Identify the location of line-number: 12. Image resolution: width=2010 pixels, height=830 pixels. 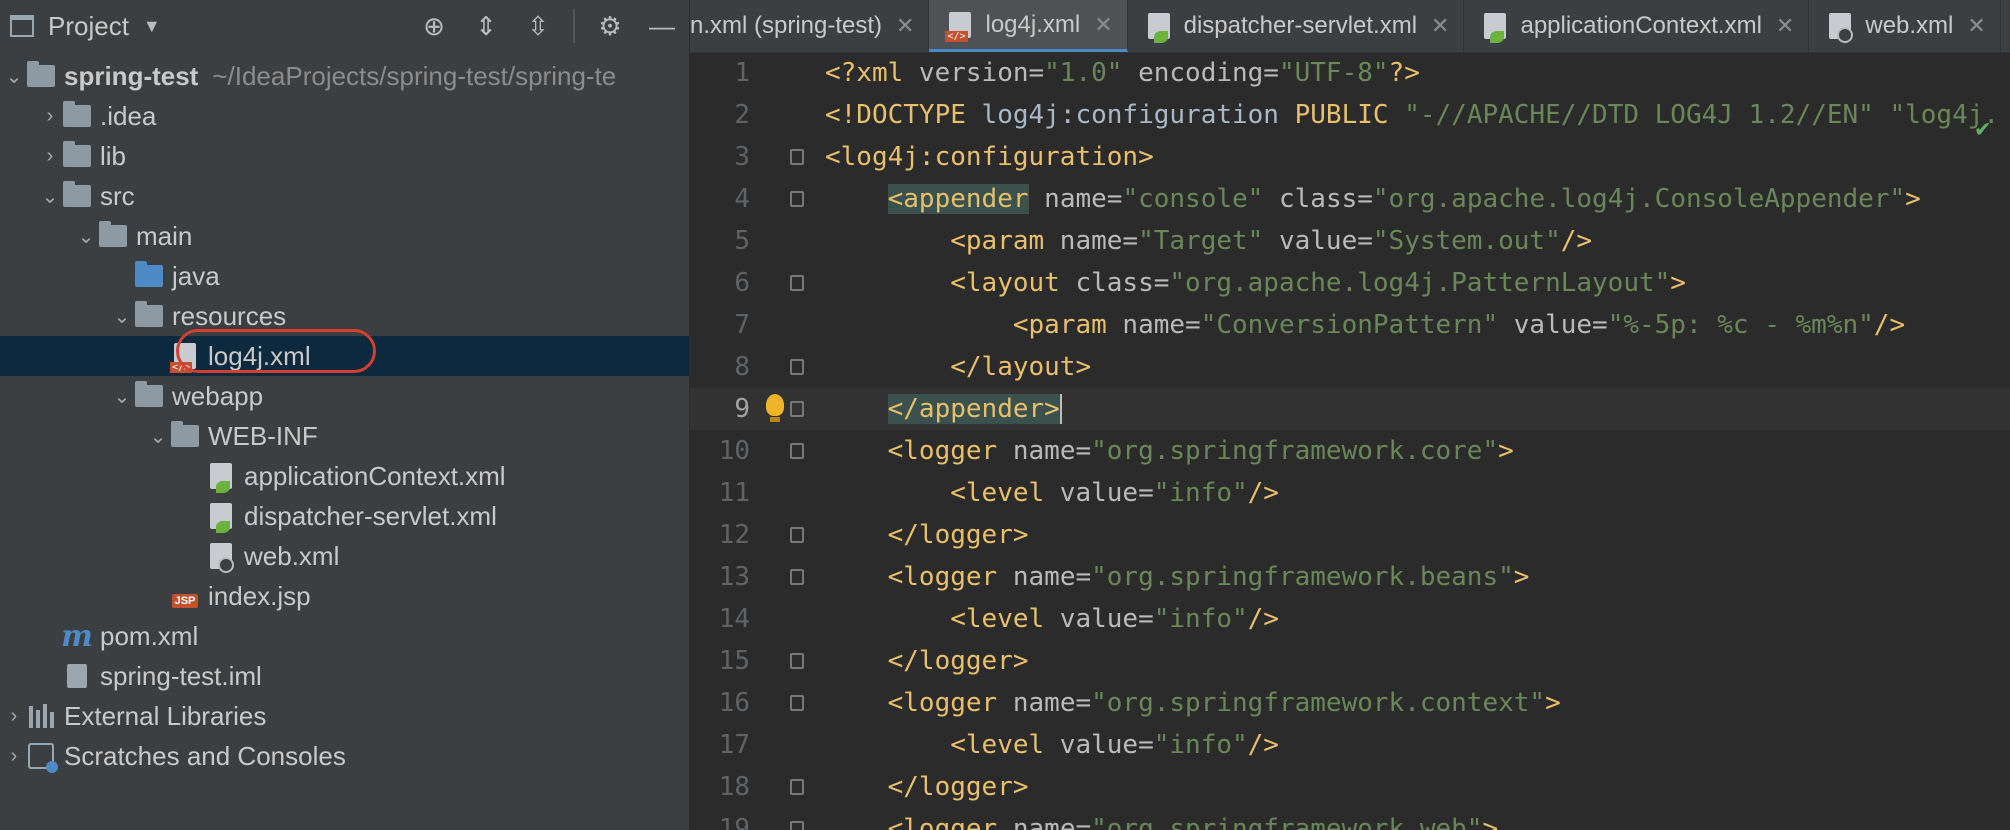
(720, 535).